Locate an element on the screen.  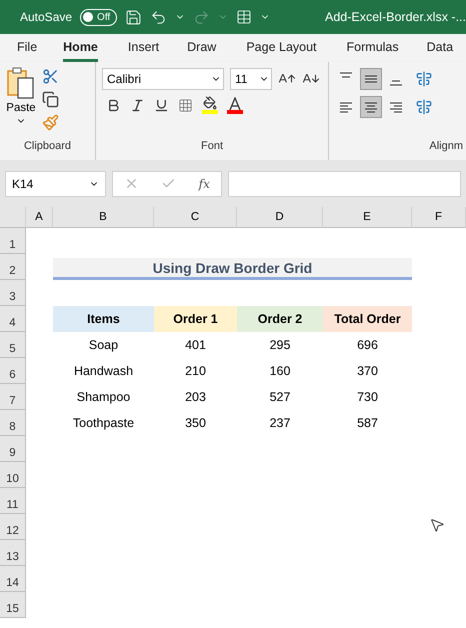
font-name-field: Calibri is located at coordinates (163, 79).